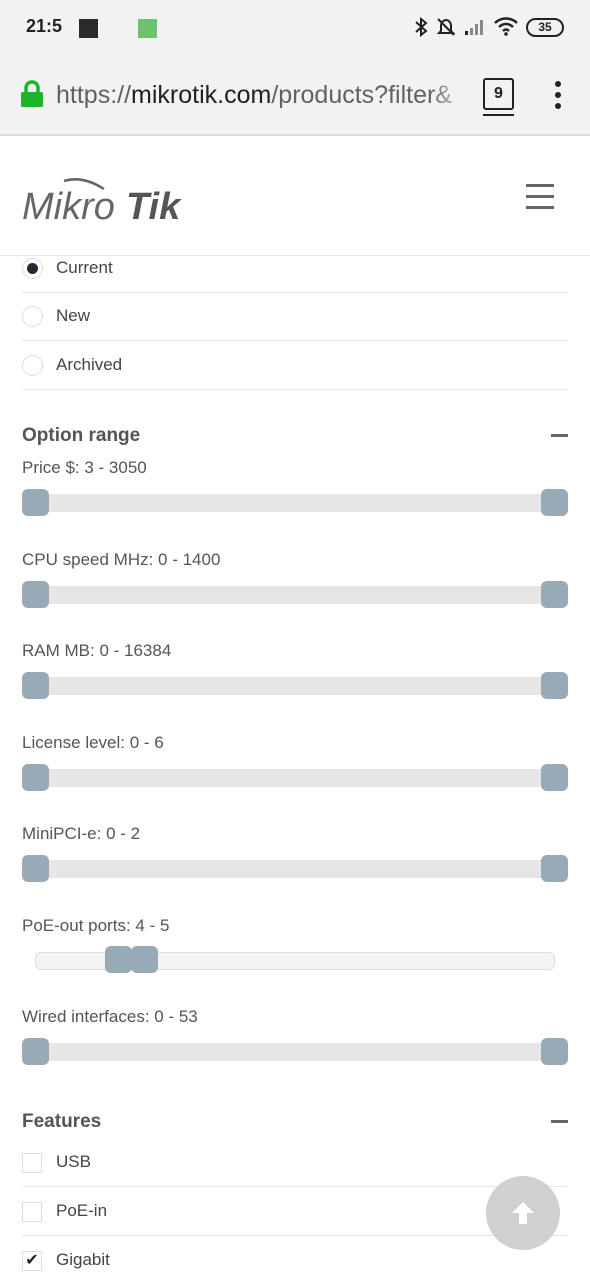 The width and height of the screenshot is (590, 1285). Describe the element at coordinates (35, 502) in the screenshot. I see `slider-handle-price-min` at that location.